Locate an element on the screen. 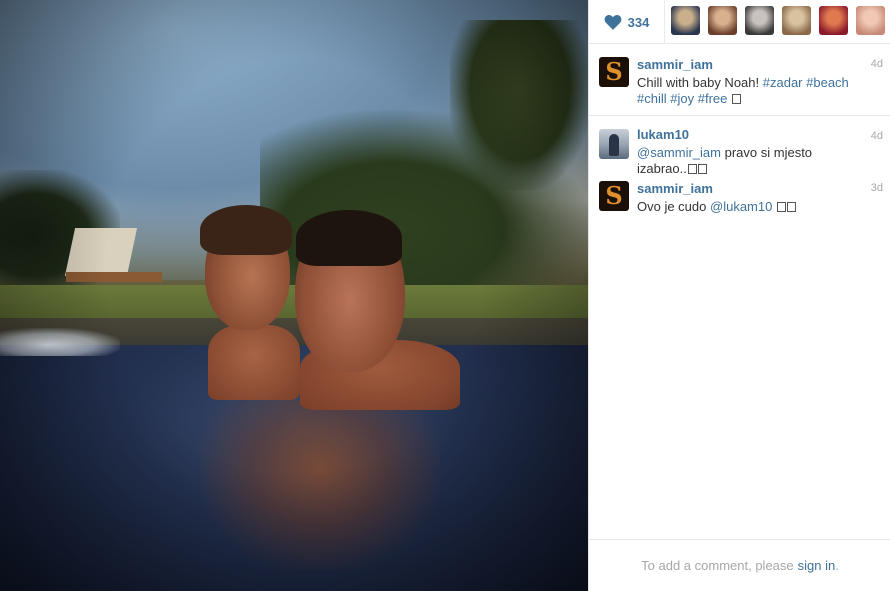 The height and width of the screenshot is (591, 890). hashtag-link: #joy is located at coordinates (682, 98).